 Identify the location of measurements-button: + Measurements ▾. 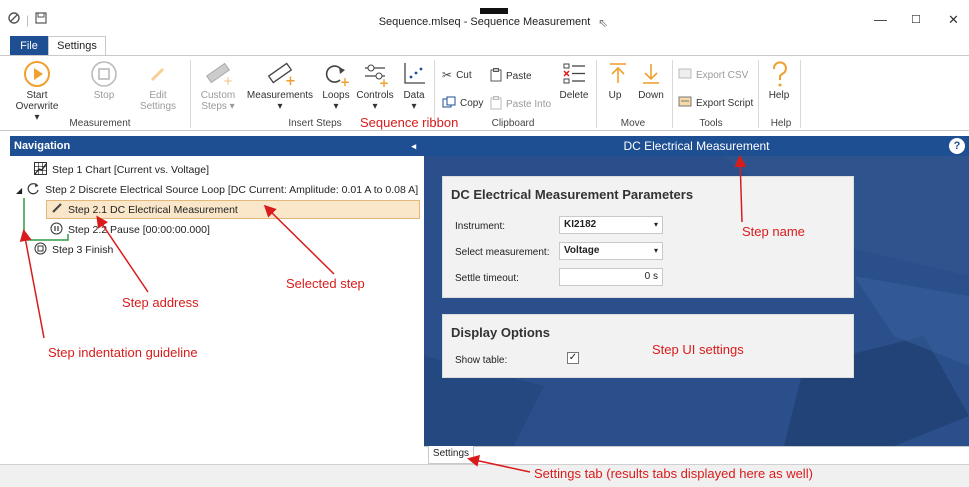
(280, 86).